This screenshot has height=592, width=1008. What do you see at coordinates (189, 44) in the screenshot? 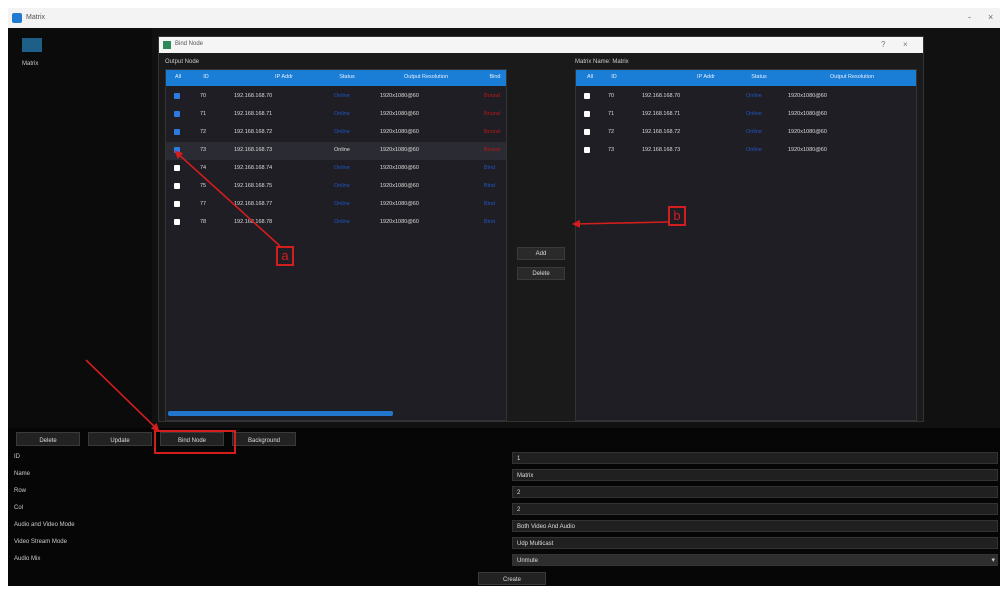
I see `dialog-title: Bind Node` at bounding box center [189, 44].